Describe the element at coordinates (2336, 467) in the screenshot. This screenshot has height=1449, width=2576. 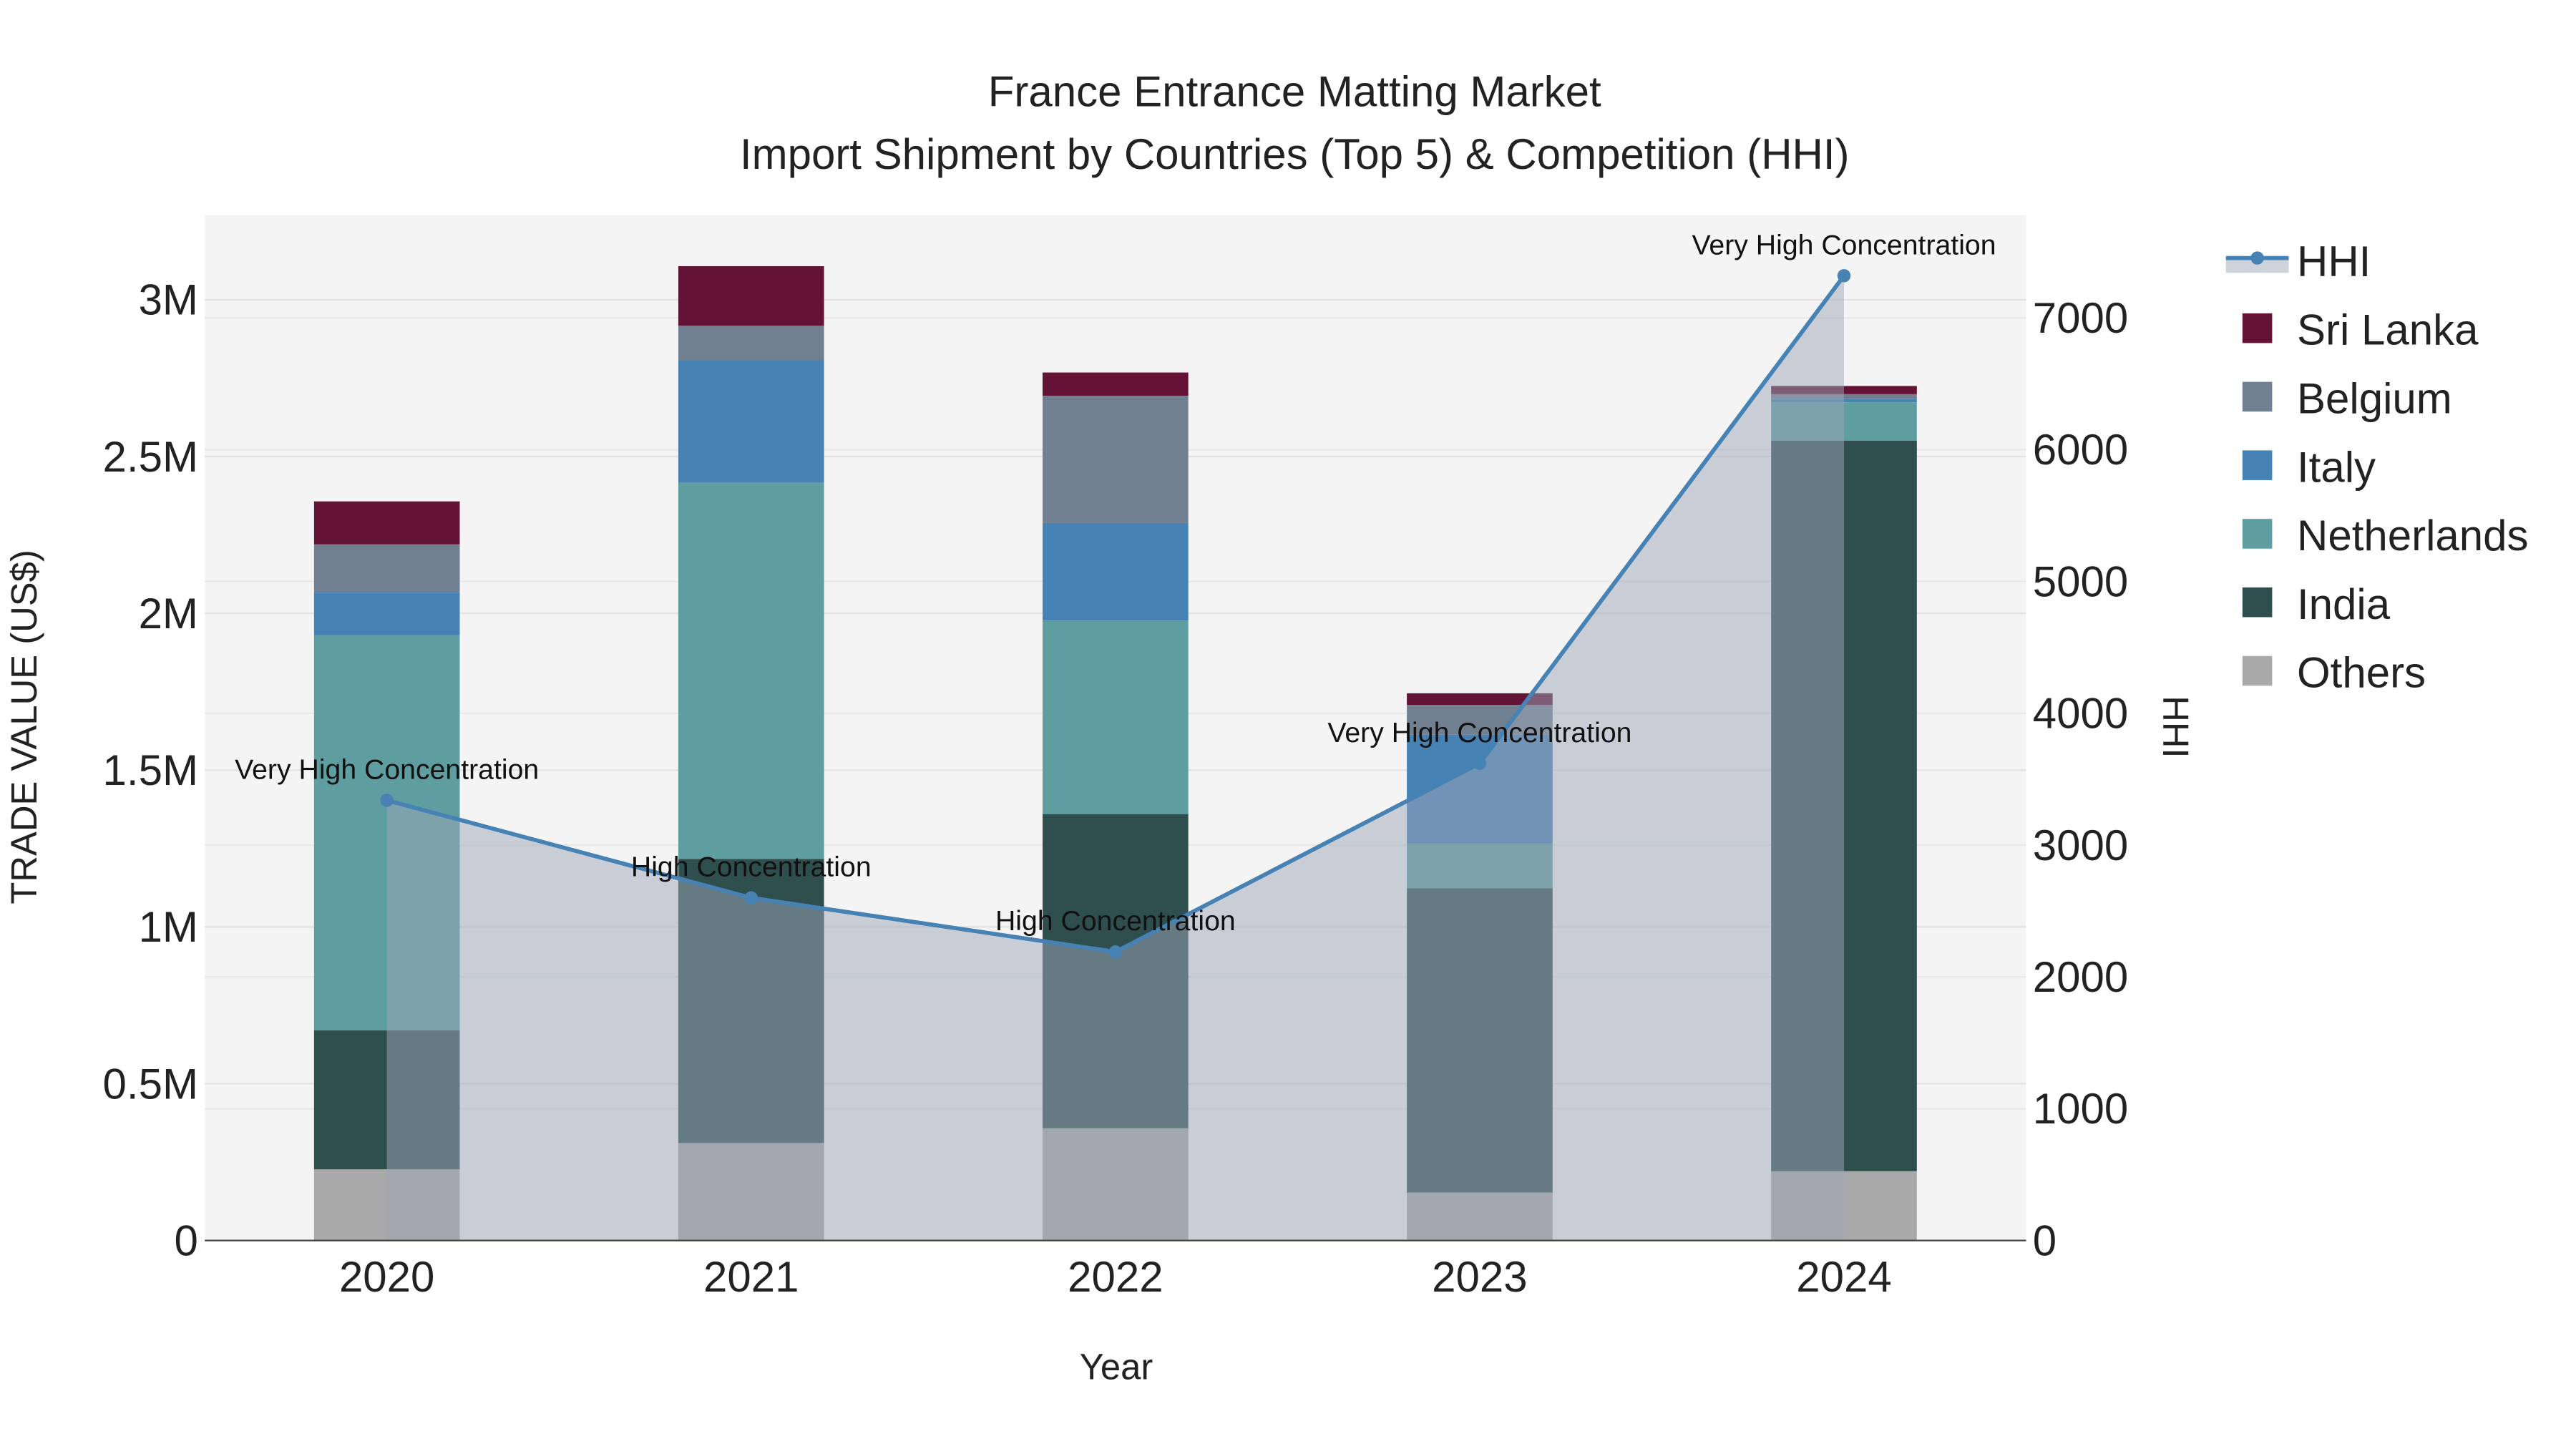
I see `legend-label-italy: Italy` at that location.